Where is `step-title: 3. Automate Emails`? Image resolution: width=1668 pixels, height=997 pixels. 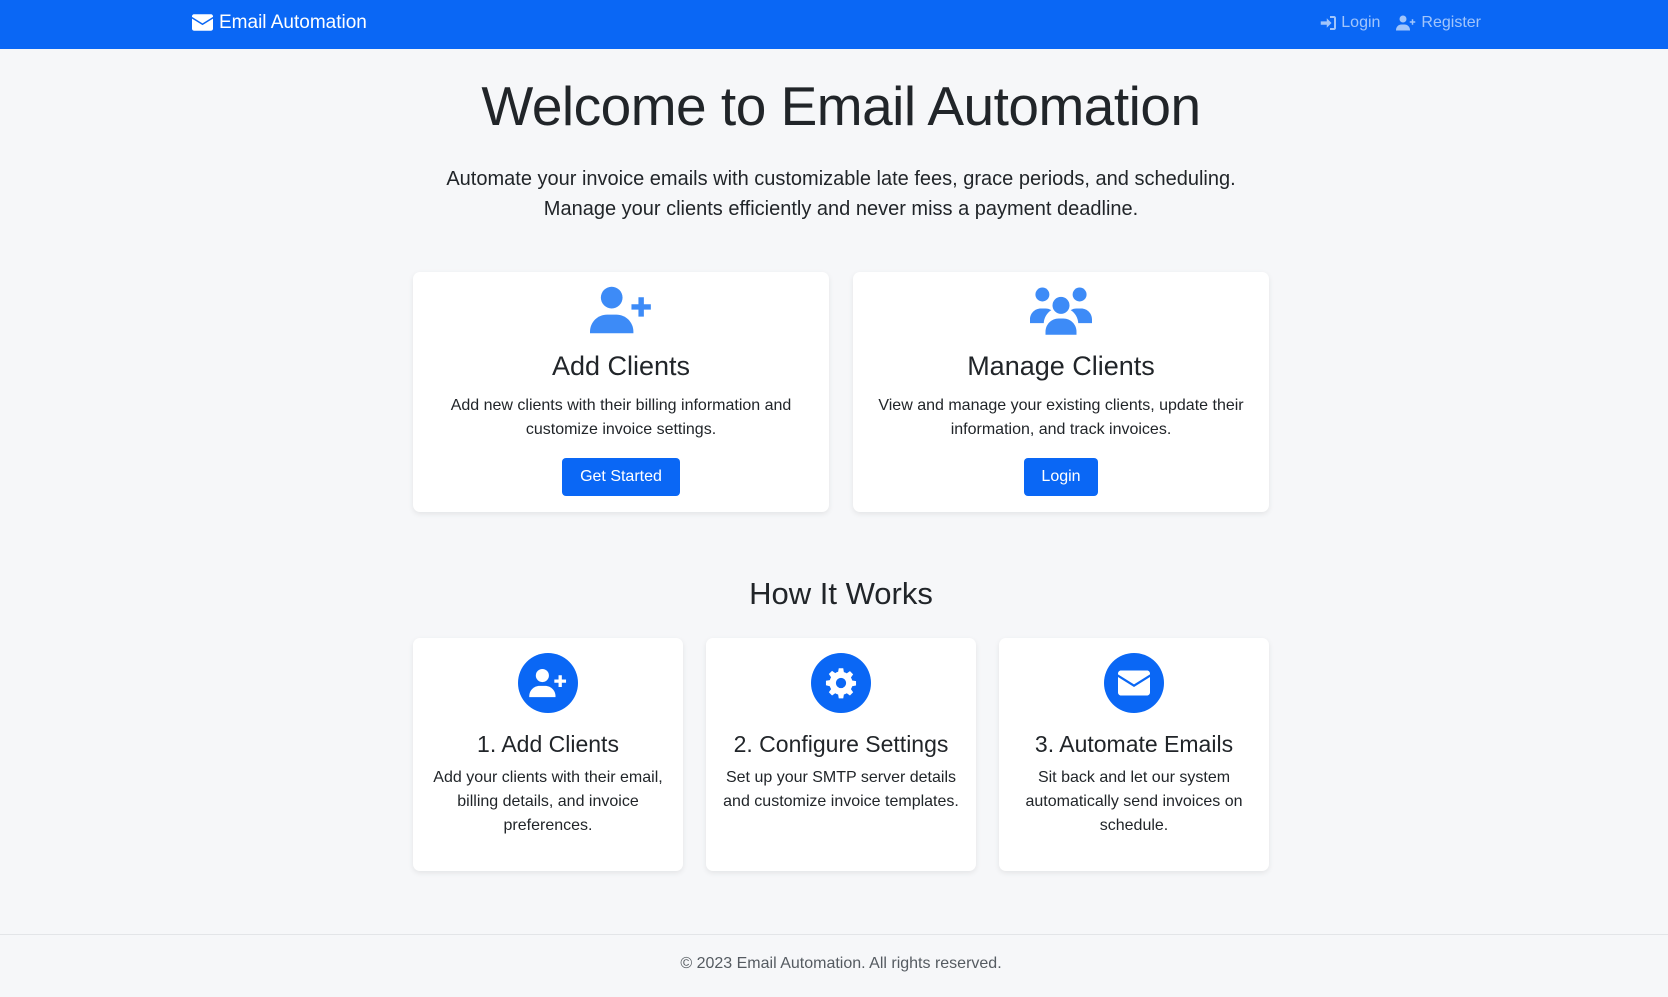 step-title: 3. Automate Emails is located at coordinates (1134, 744).